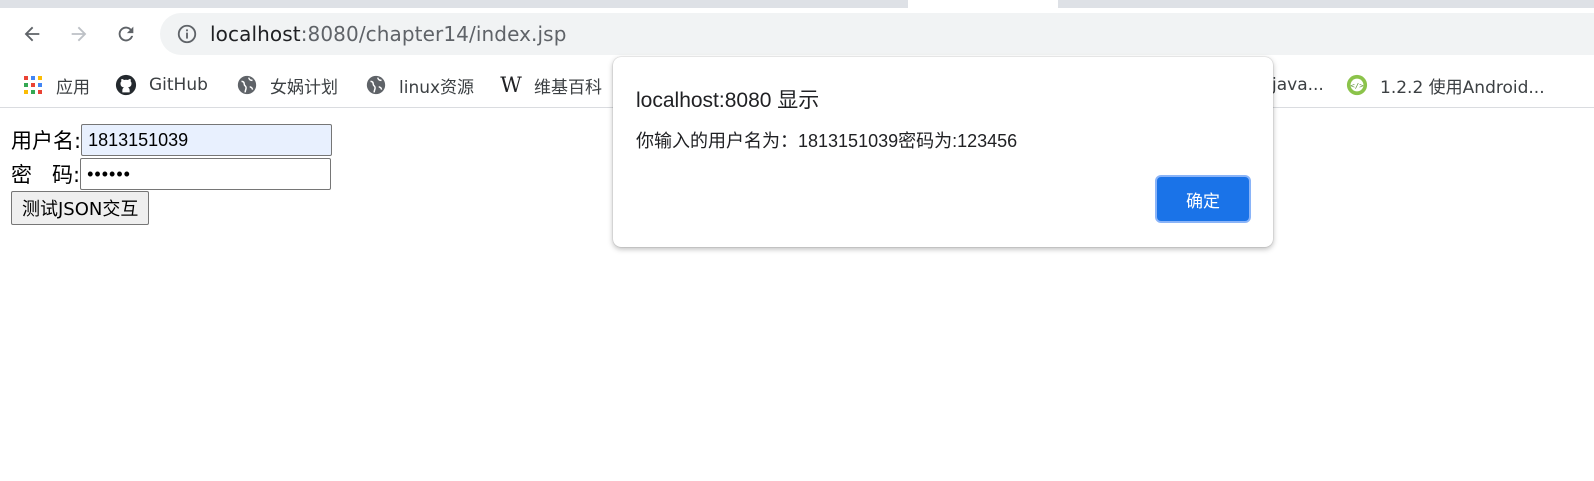  I want to click on github-icon, so click(126, 85).